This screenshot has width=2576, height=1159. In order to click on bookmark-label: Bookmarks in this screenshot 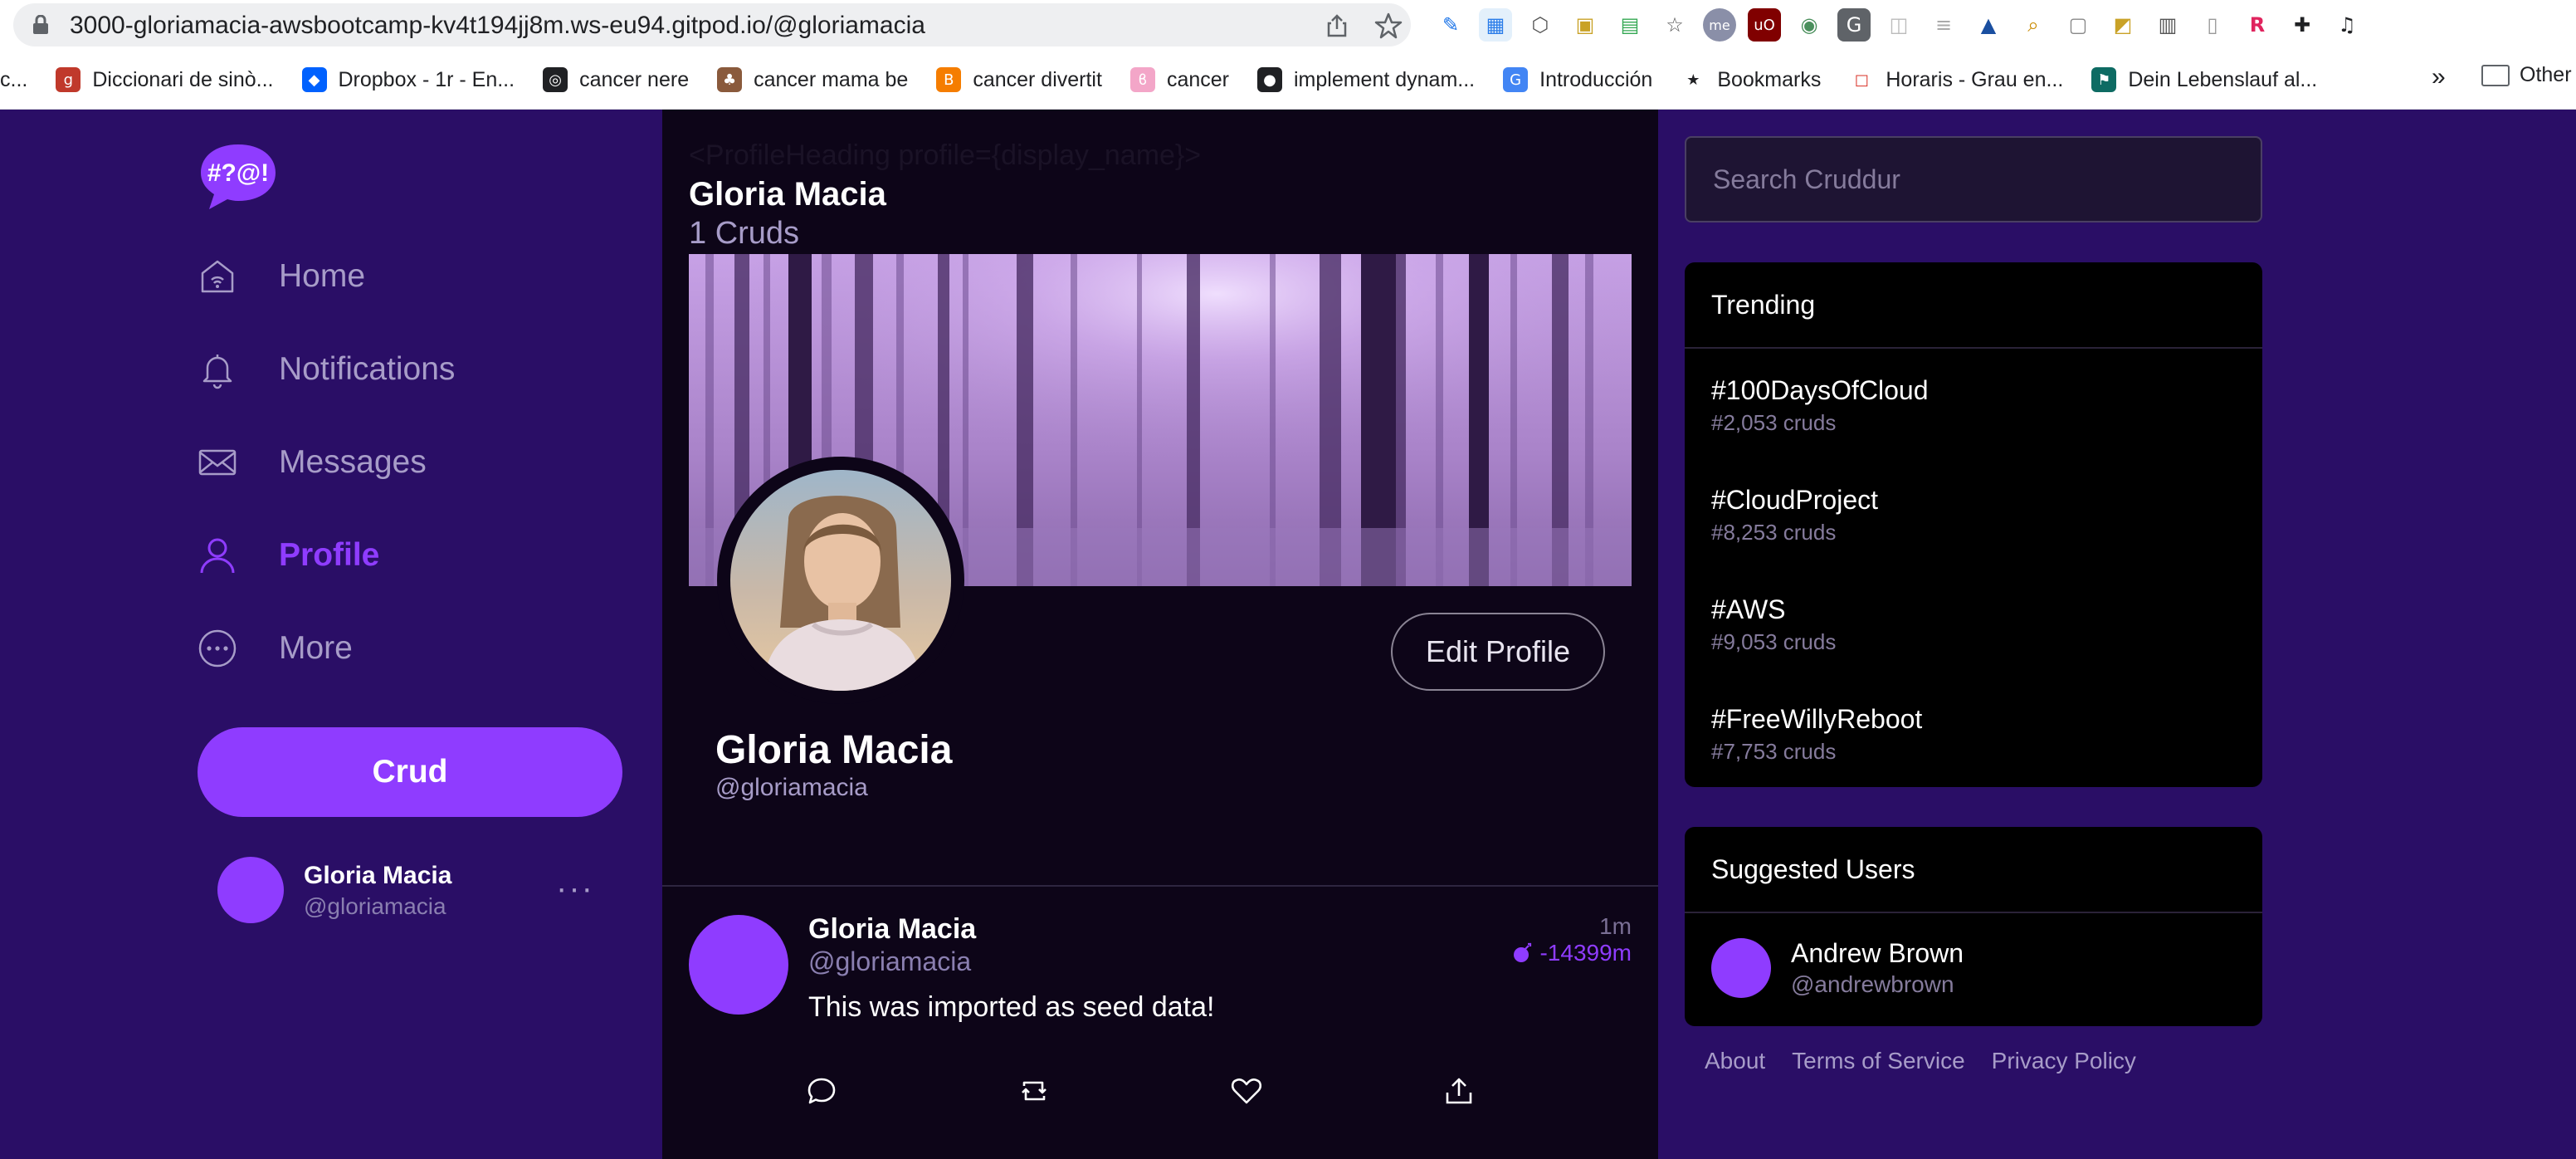, I will do `click(1770, 79)`.